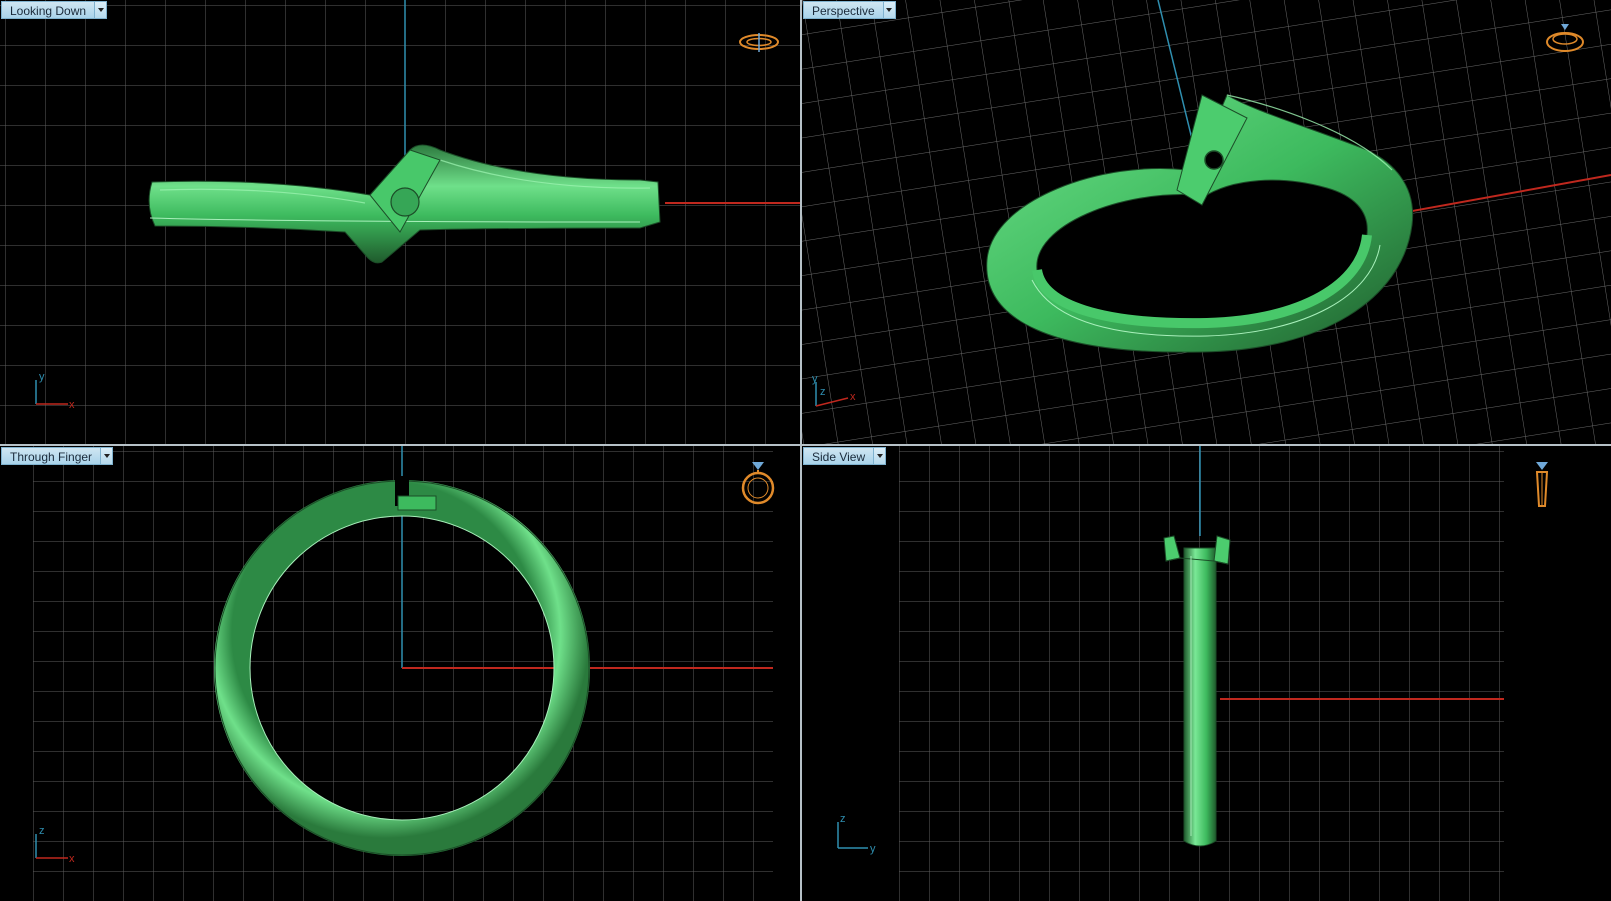  Describe the element at coordinates (843, 10) in the screenshot. I see `viewport-label: Perspective` at that location.